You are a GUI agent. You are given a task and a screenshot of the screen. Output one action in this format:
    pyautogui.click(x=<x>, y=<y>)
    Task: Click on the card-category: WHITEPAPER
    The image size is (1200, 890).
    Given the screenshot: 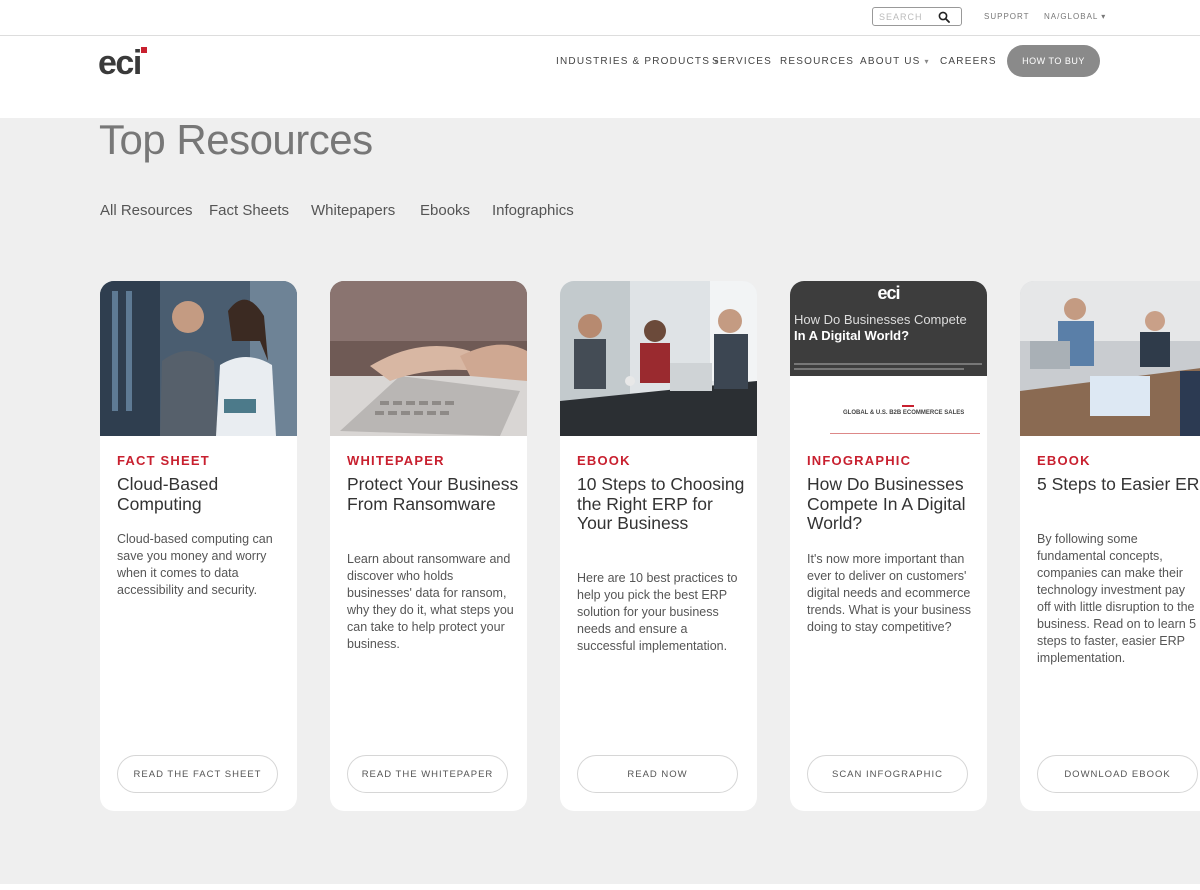 What is the action you would take?
    pyautogui.click(x=396, y=460)
    